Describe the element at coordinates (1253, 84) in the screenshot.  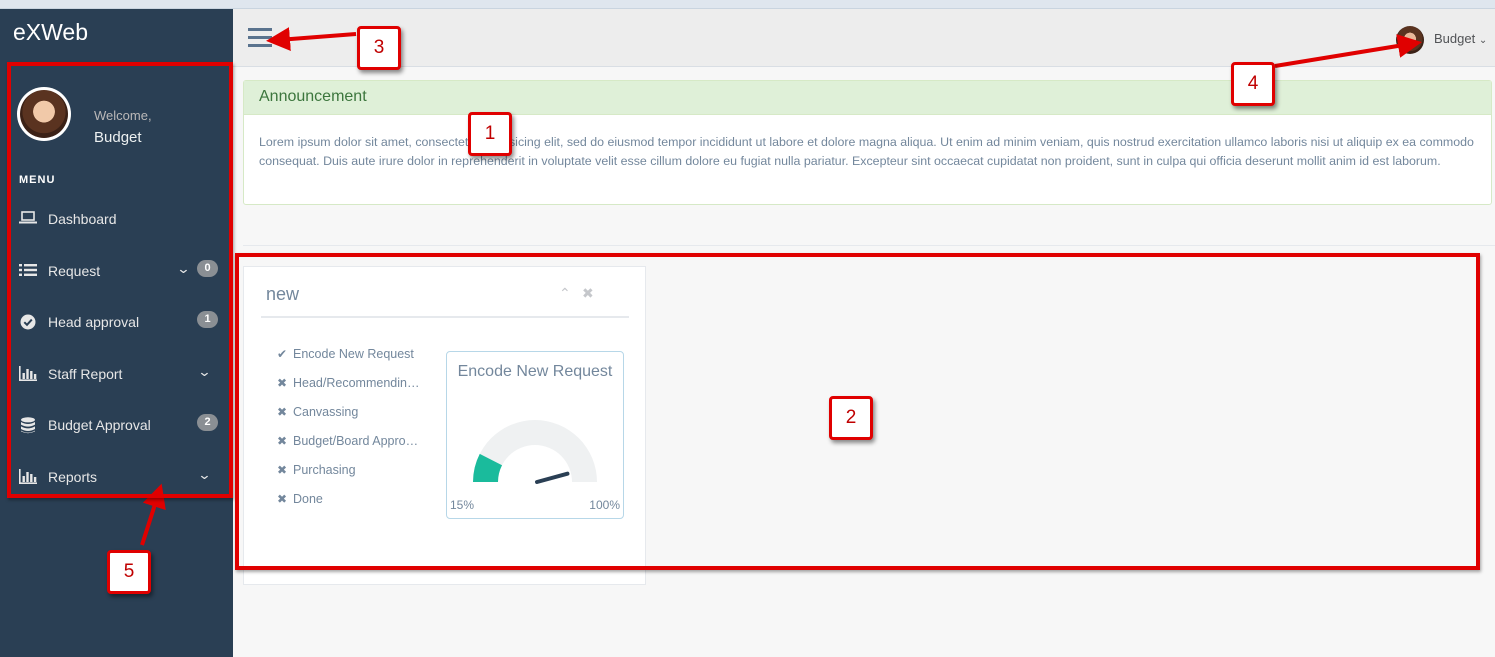
I see `annotation-label-4: 4` at that location.